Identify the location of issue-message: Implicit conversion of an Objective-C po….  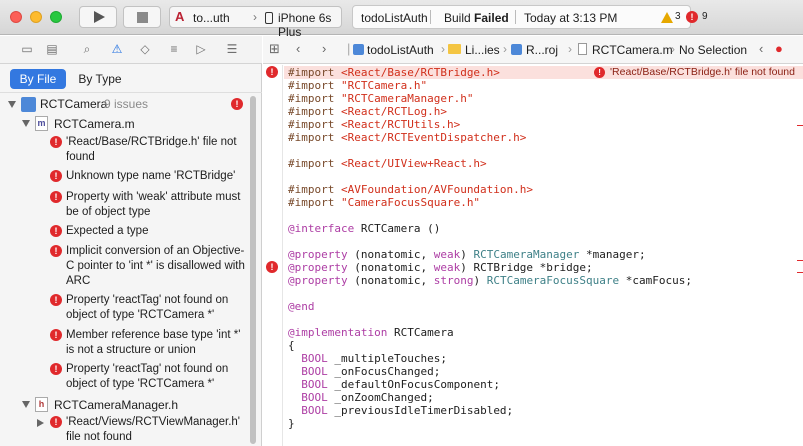
(155, 266).